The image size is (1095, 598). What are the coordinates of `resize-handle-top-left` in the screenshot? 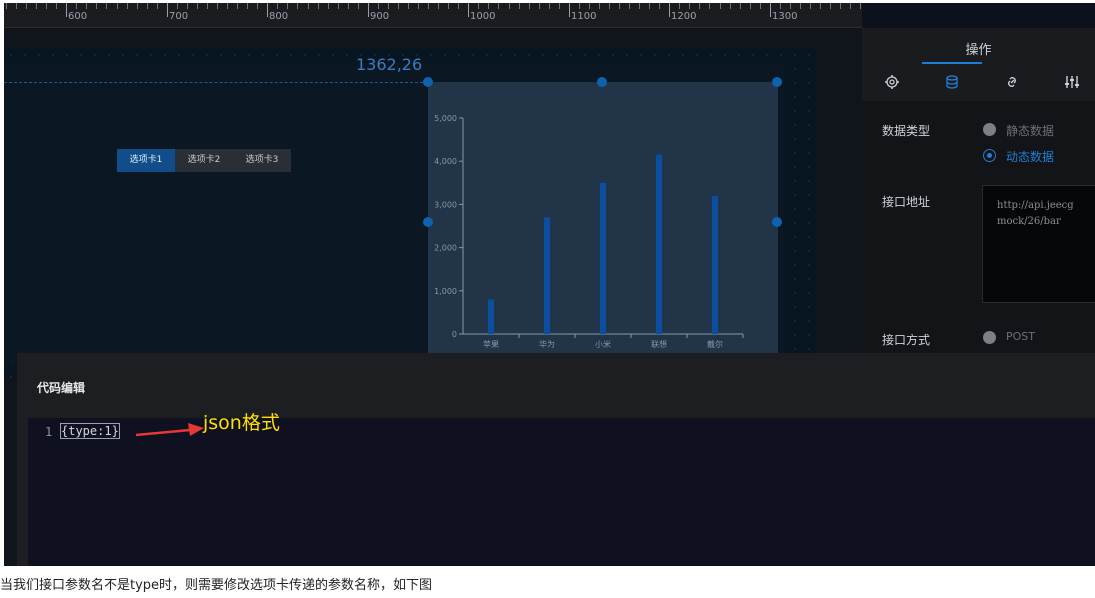 It's located at (428, 82).